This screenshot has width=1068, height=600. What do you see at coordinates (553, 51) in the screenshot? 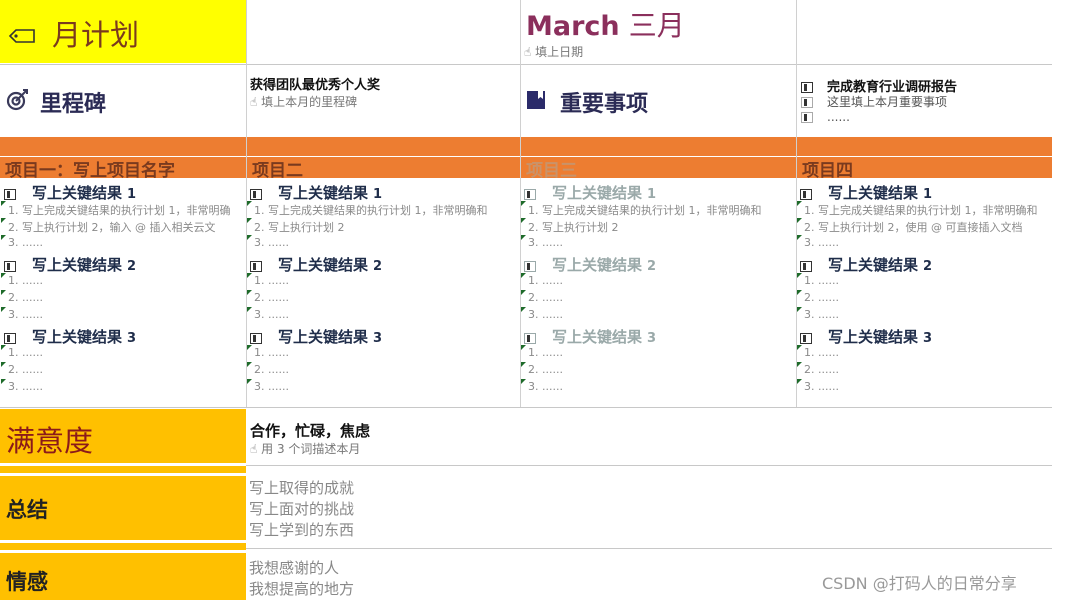
I see `date-hint: ☝ 填上日期` at bounding box center [553, 51].